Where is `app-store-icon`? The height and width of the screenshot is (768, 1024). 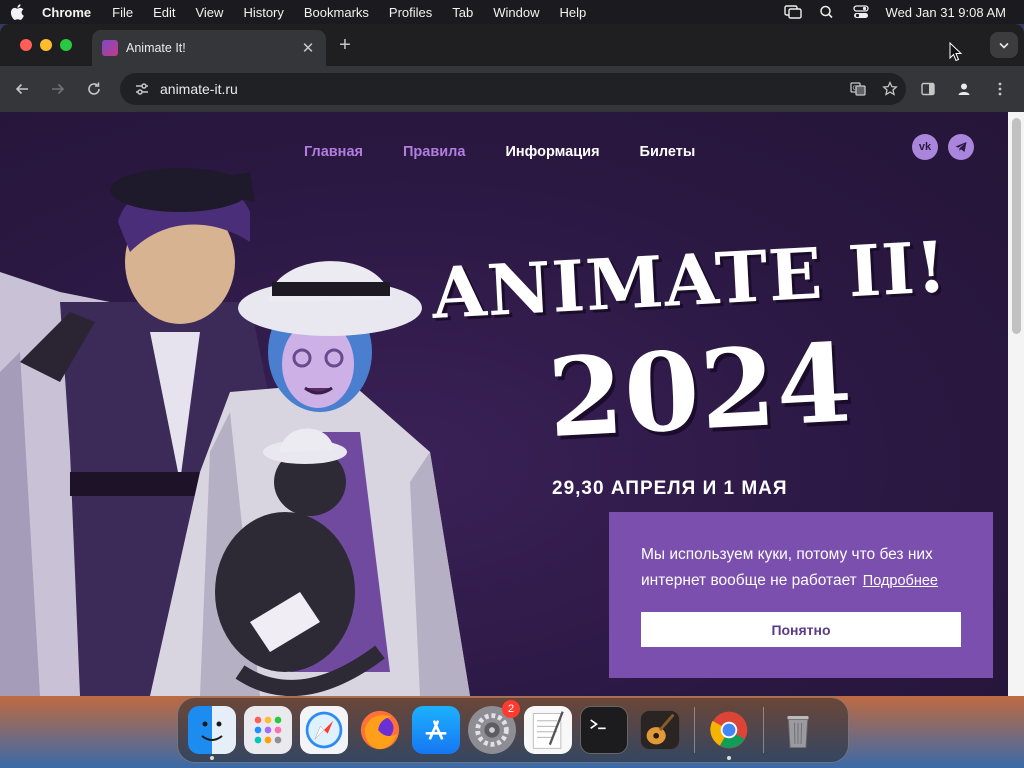 app-store-icon is located at coordinates (436, 730).